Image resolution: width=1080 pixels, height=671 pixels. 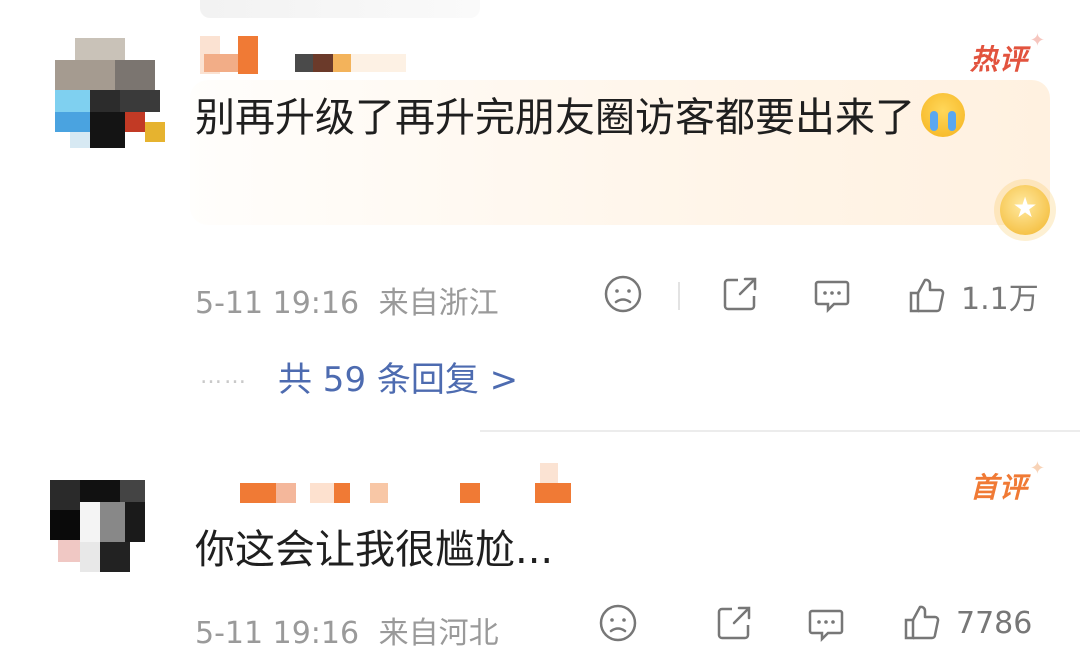 I want to click on like-button: 1.1万, so click(x=973, y=296).